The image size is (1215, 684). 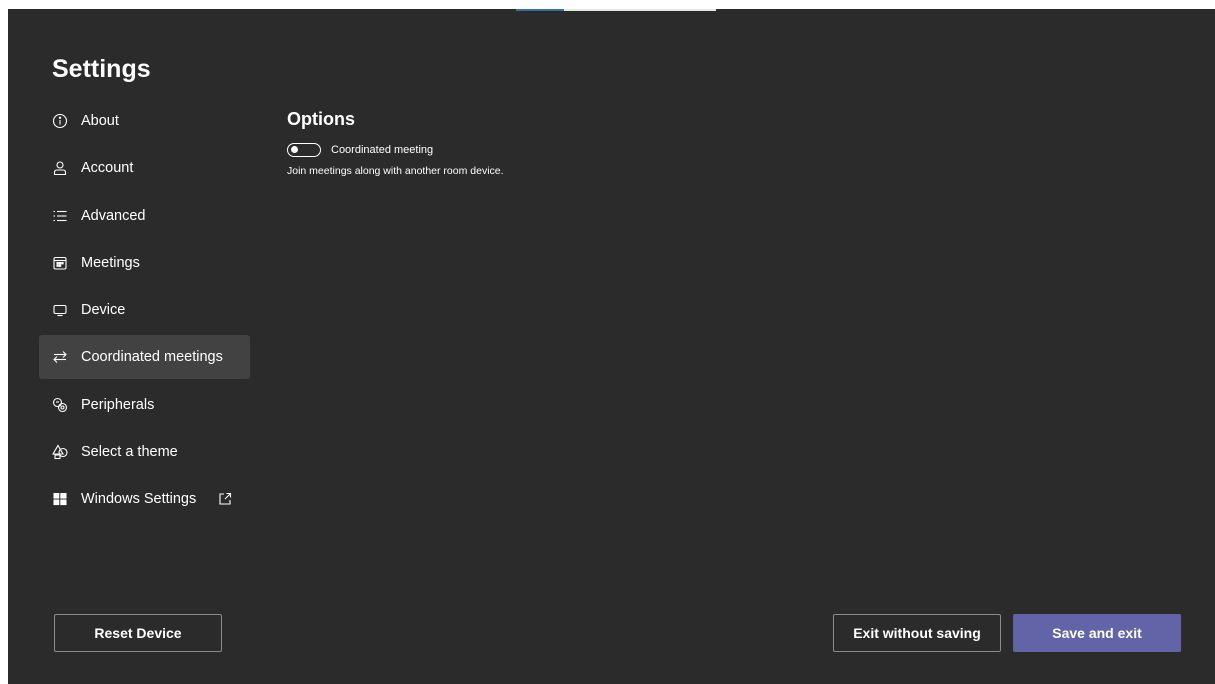 I want to click on sidebar-item-account: Account, so click(x=144, y=168).